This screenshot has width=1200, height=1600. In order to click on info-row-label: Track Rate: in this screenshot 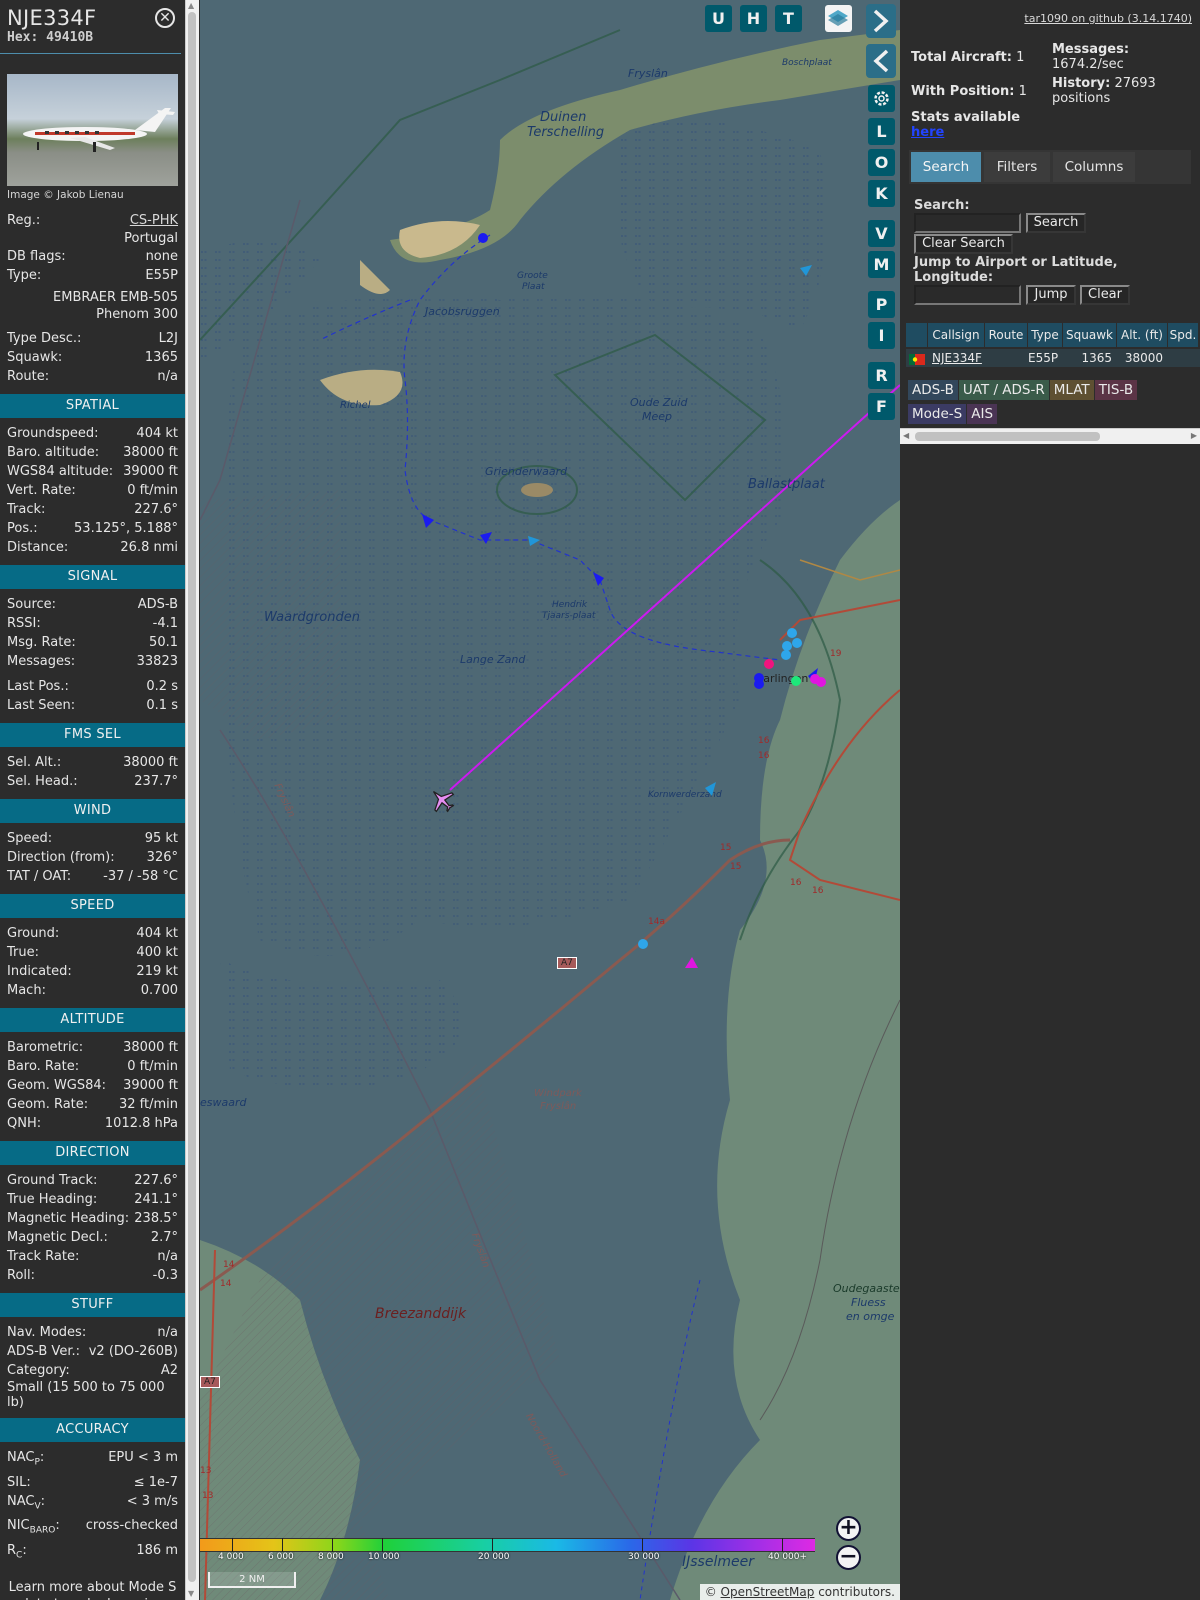, I will do `click(43, 1256)`.